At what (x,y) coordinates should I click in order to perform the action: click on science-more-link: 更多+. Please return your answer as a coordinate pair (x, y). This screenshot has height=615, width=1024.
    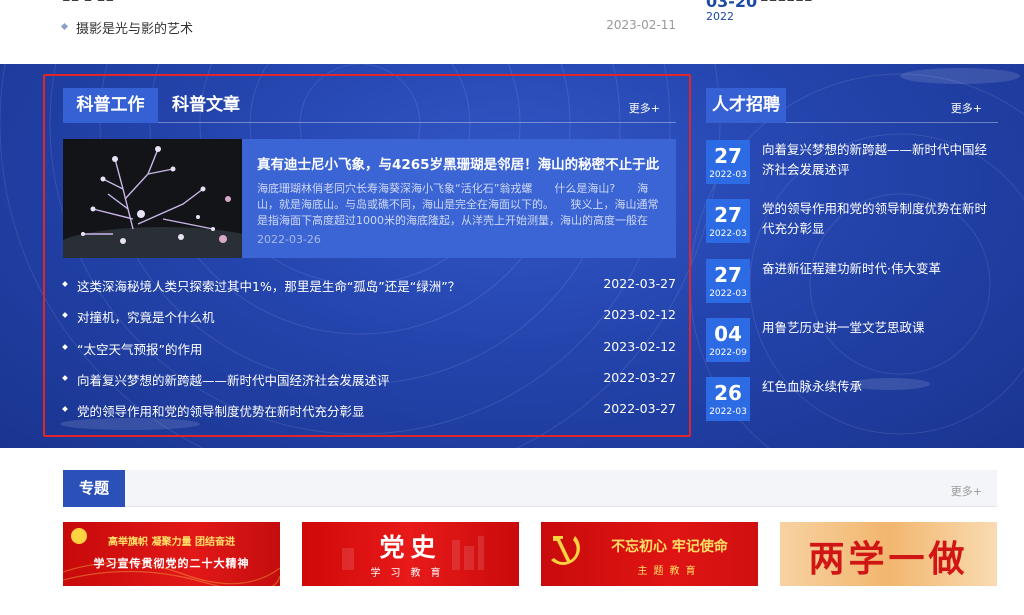
    Looking at the image, I should click on (644, 108).